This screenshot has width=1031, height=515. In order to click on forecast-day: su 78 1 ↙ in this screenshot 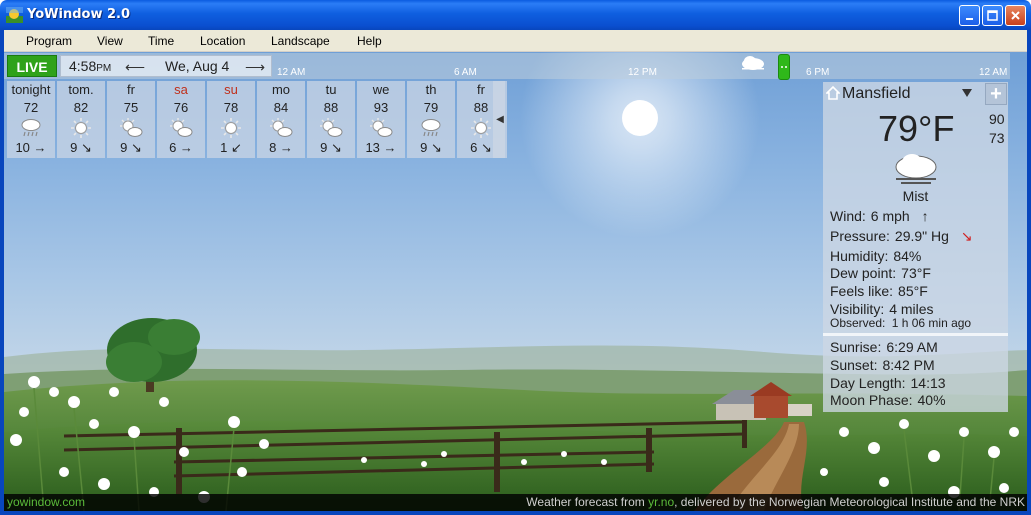, I will do `click(231, 119)`.